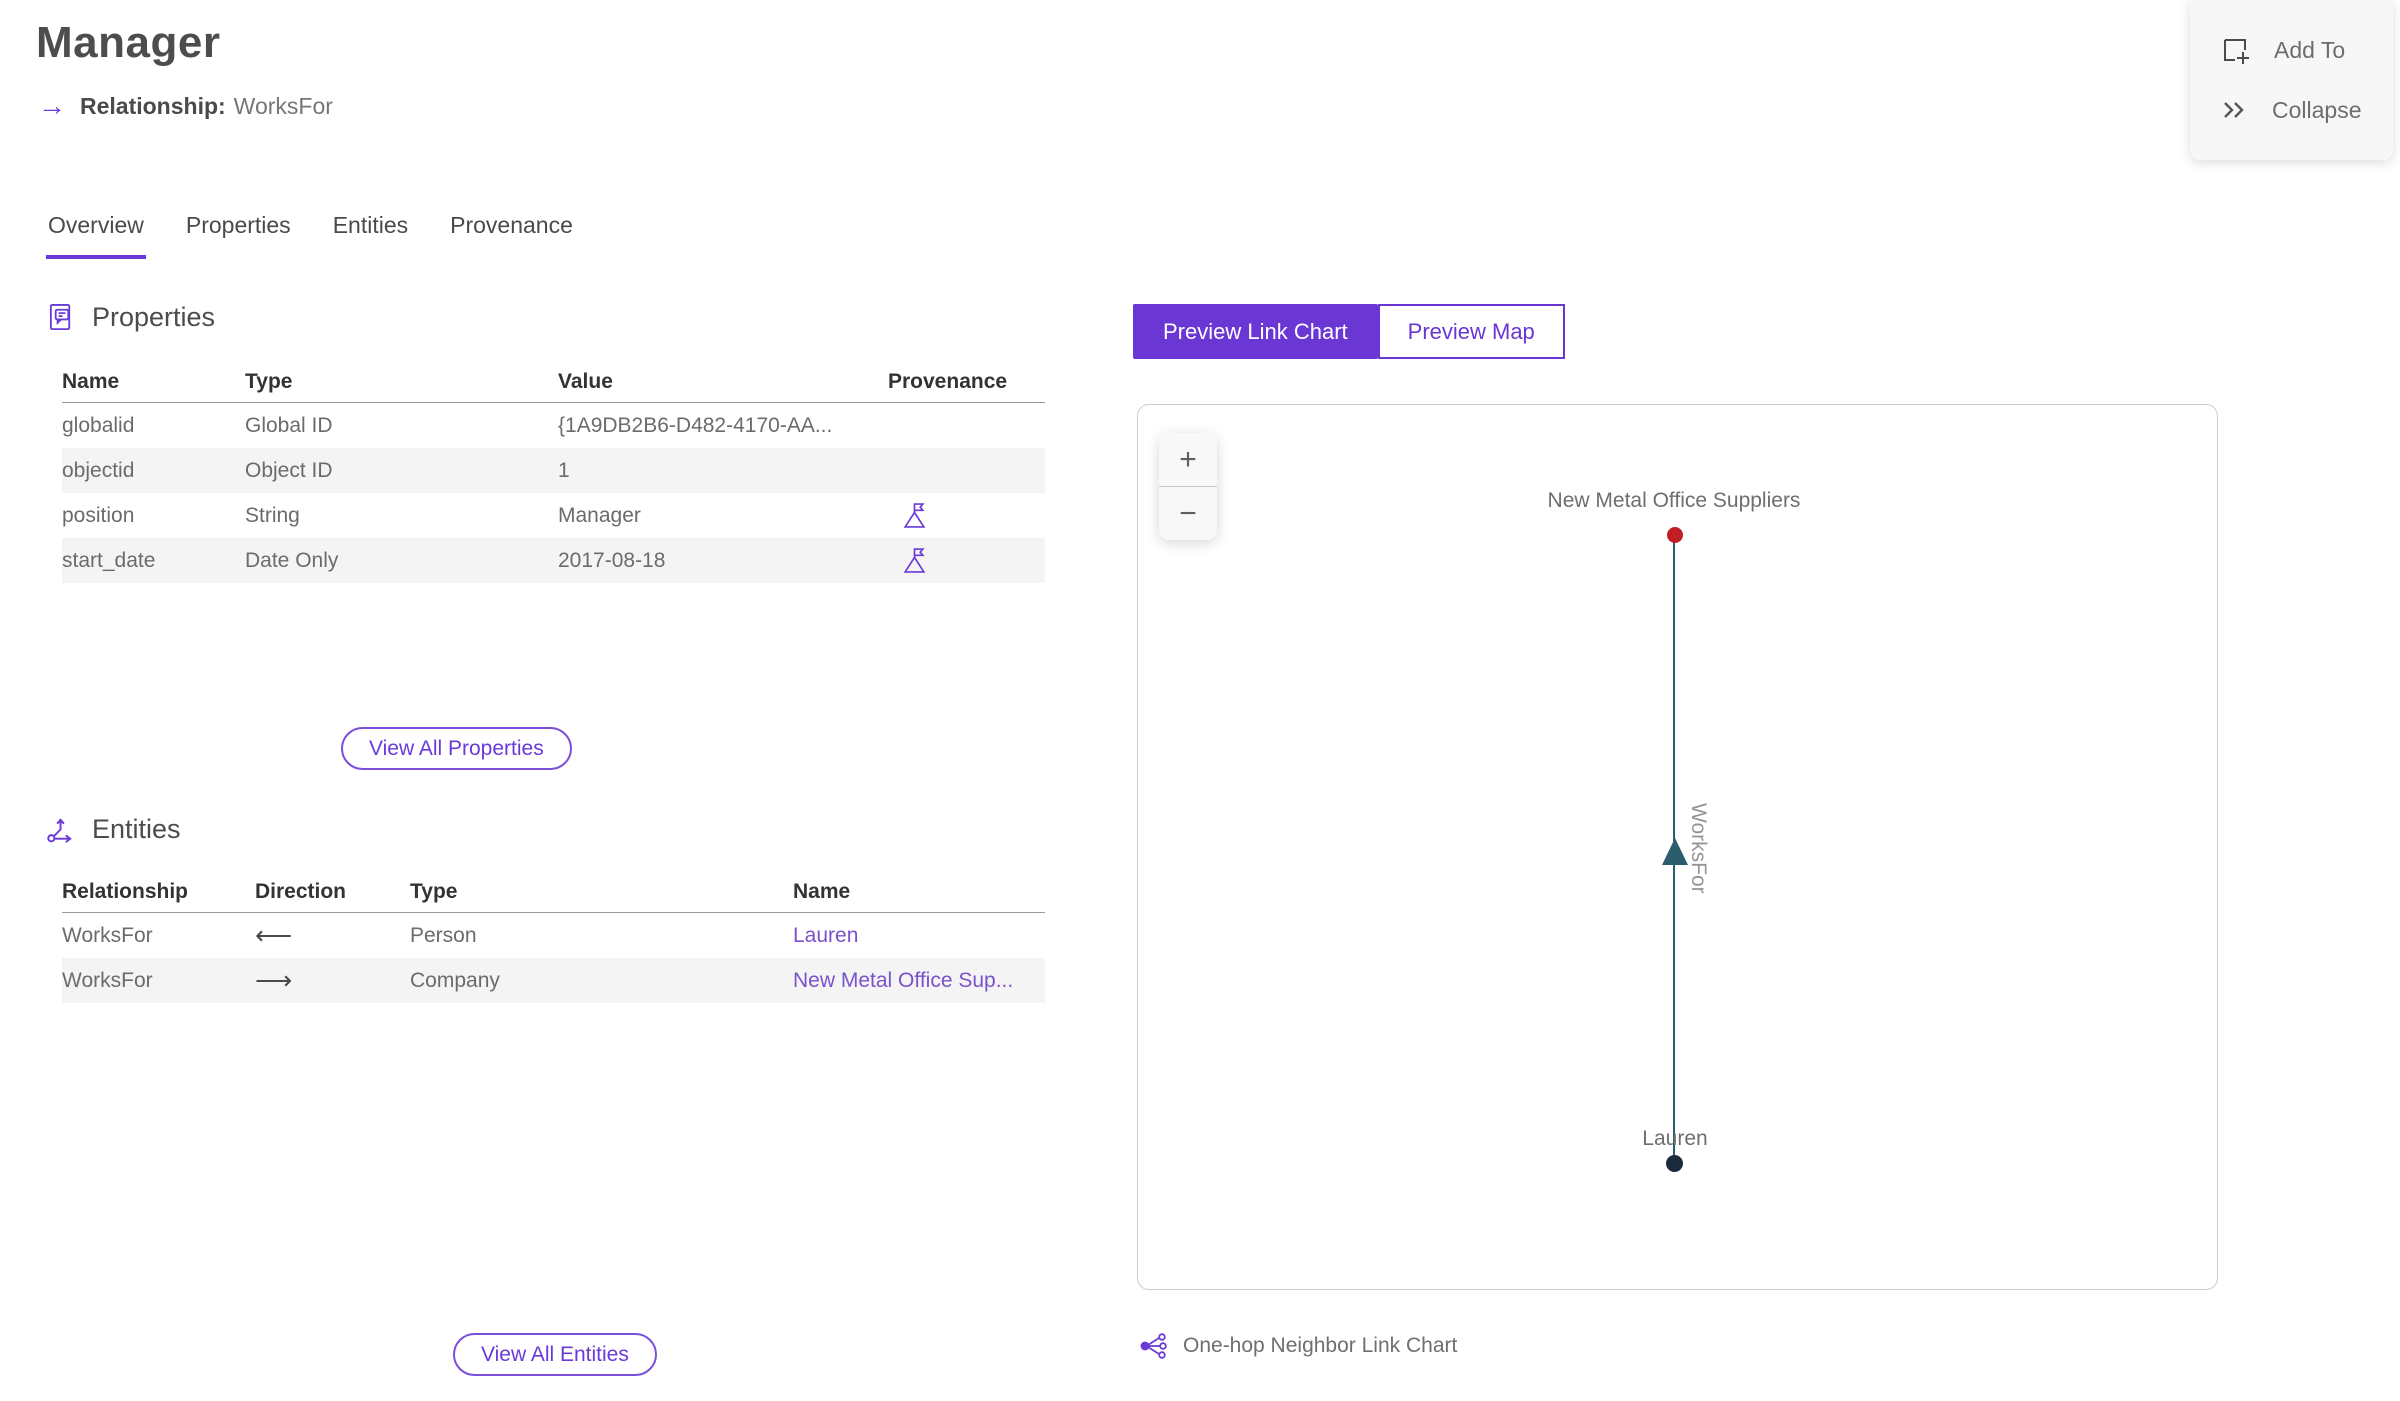 Image resolution: width=2400 pixels, height=1401 pixels. What do you see at coordinates (153, 105) in the screenshot?
I see `relationship-label: Relationship:` at bounding box center [153, 105].